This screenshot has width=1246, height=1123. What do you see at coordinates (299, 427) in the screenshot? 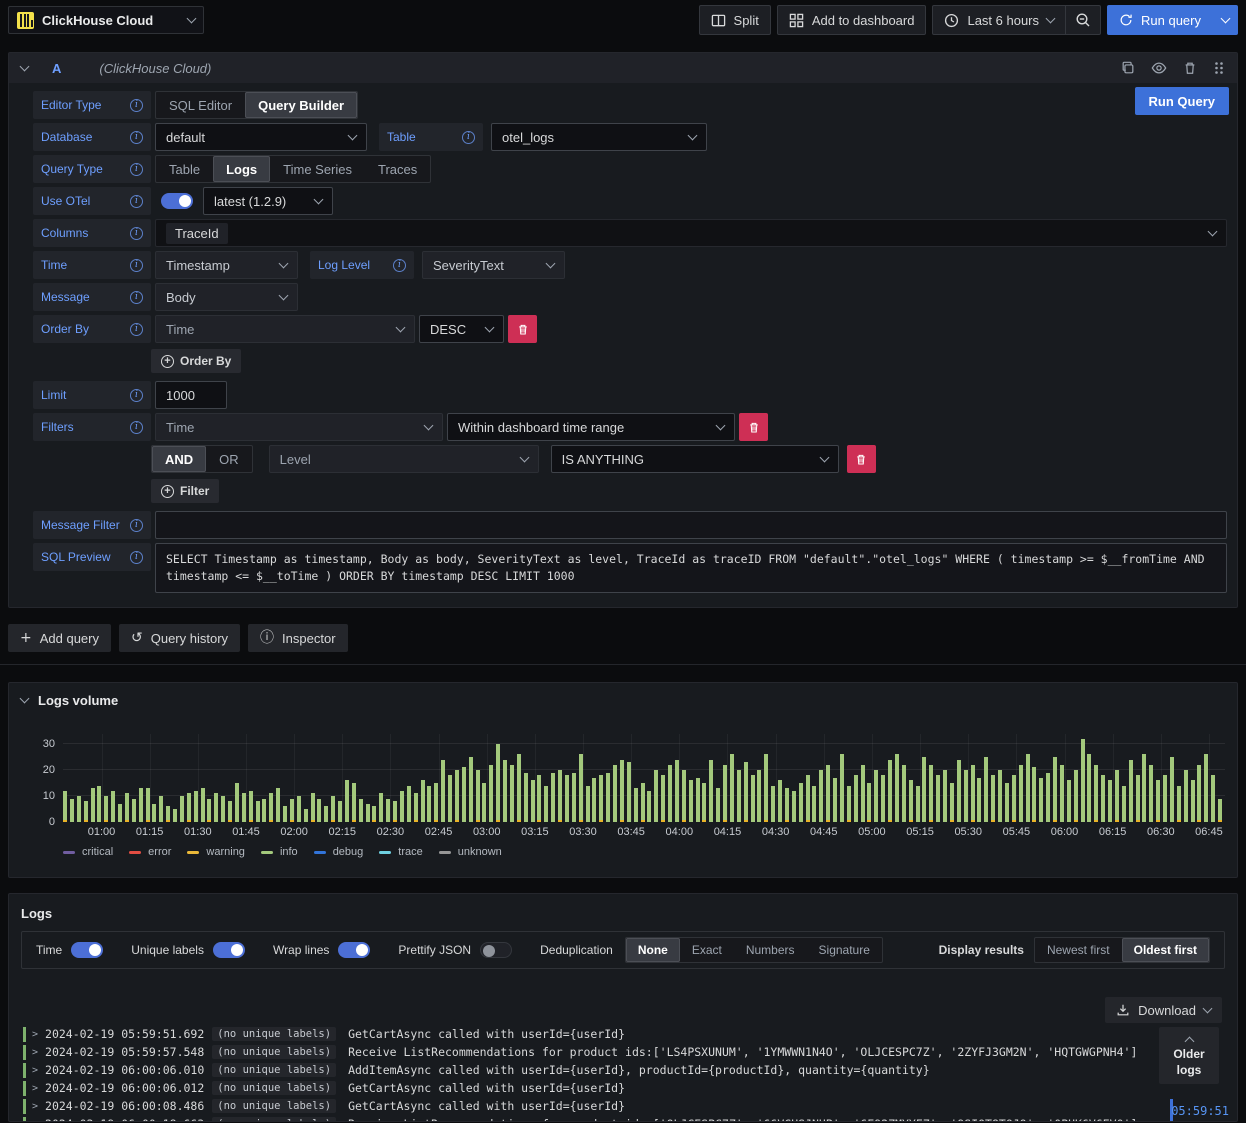
I see `filter-field-select: Time` at bounding box center [299, 427].